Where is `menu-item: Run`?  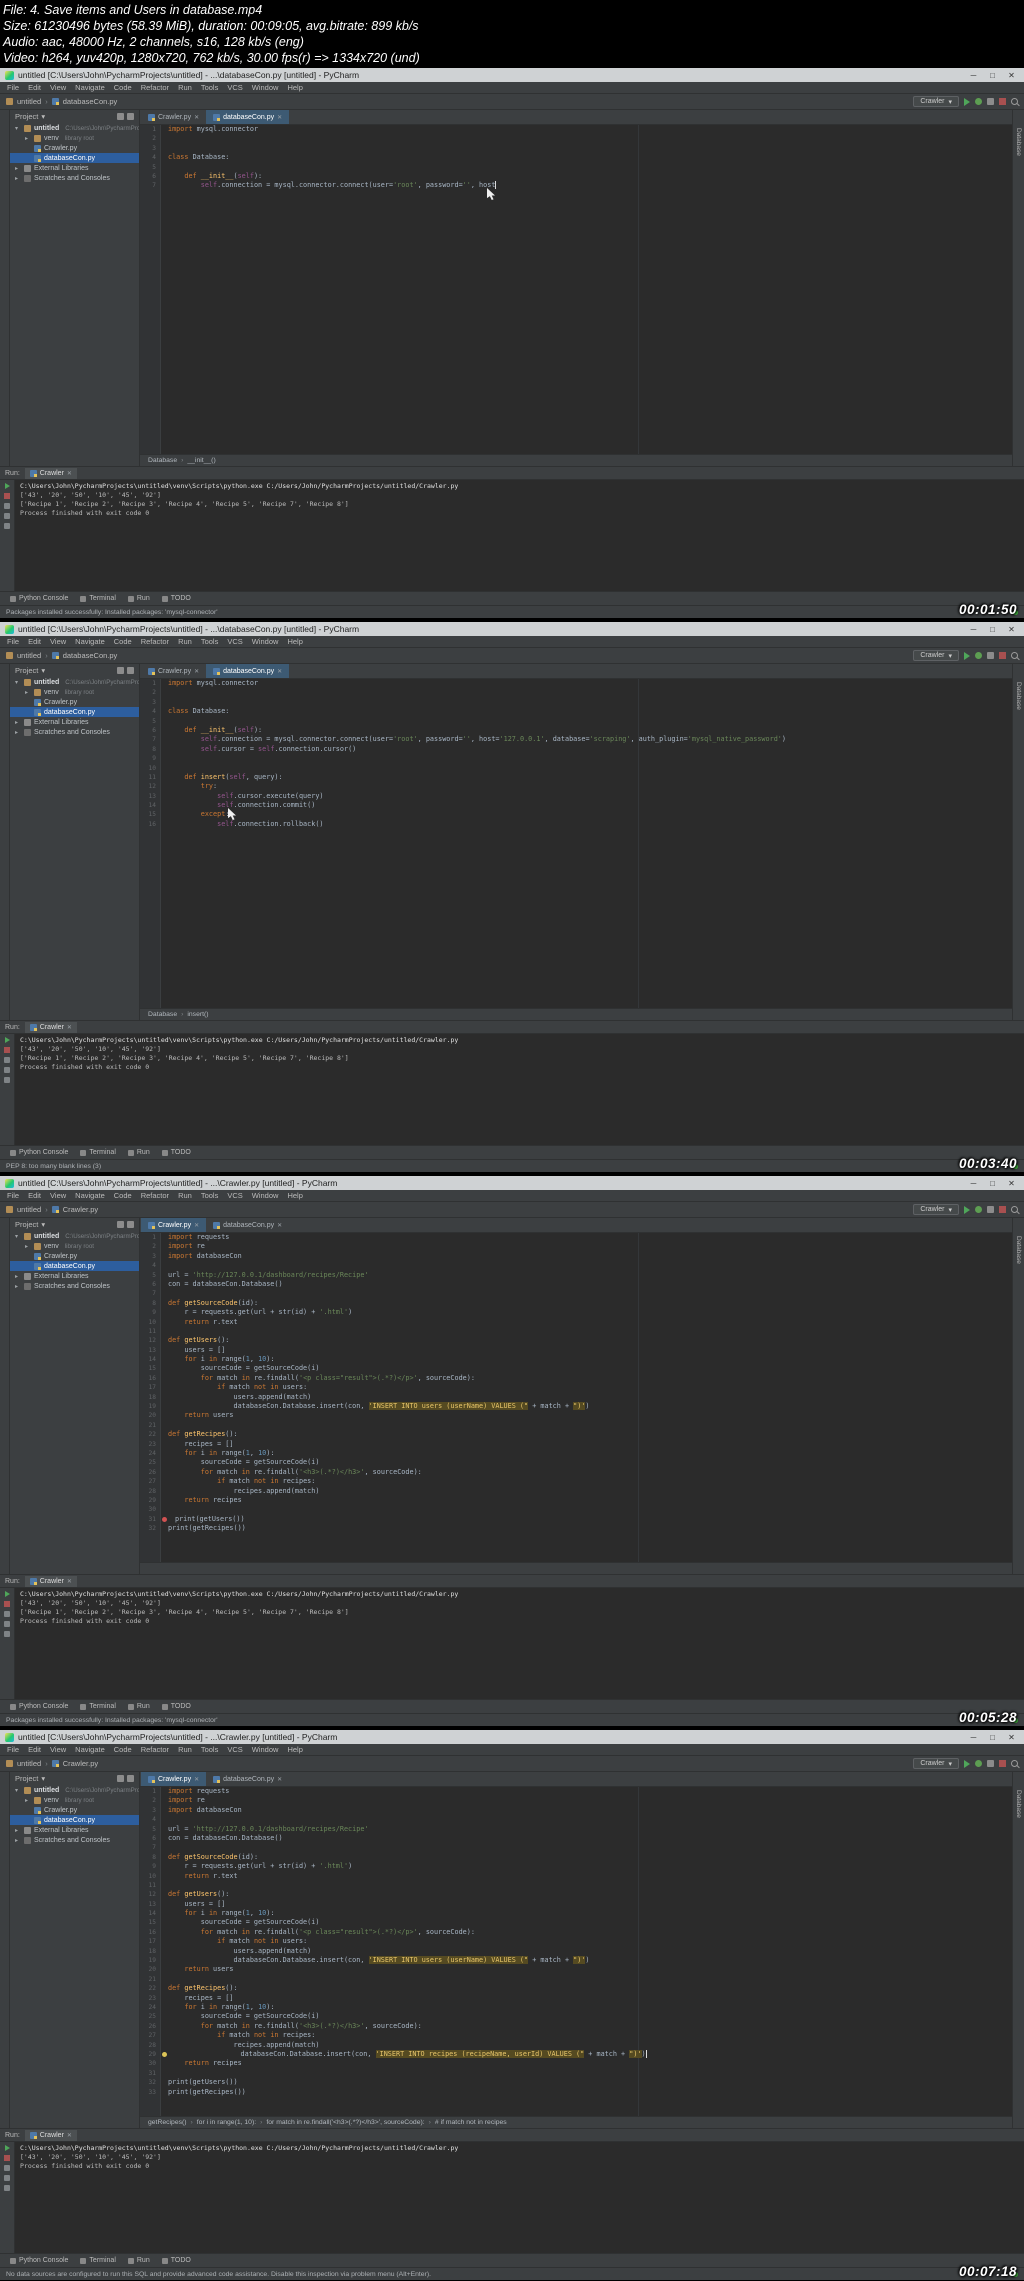 menu-item: Run is located at coordinates (185, 1195).